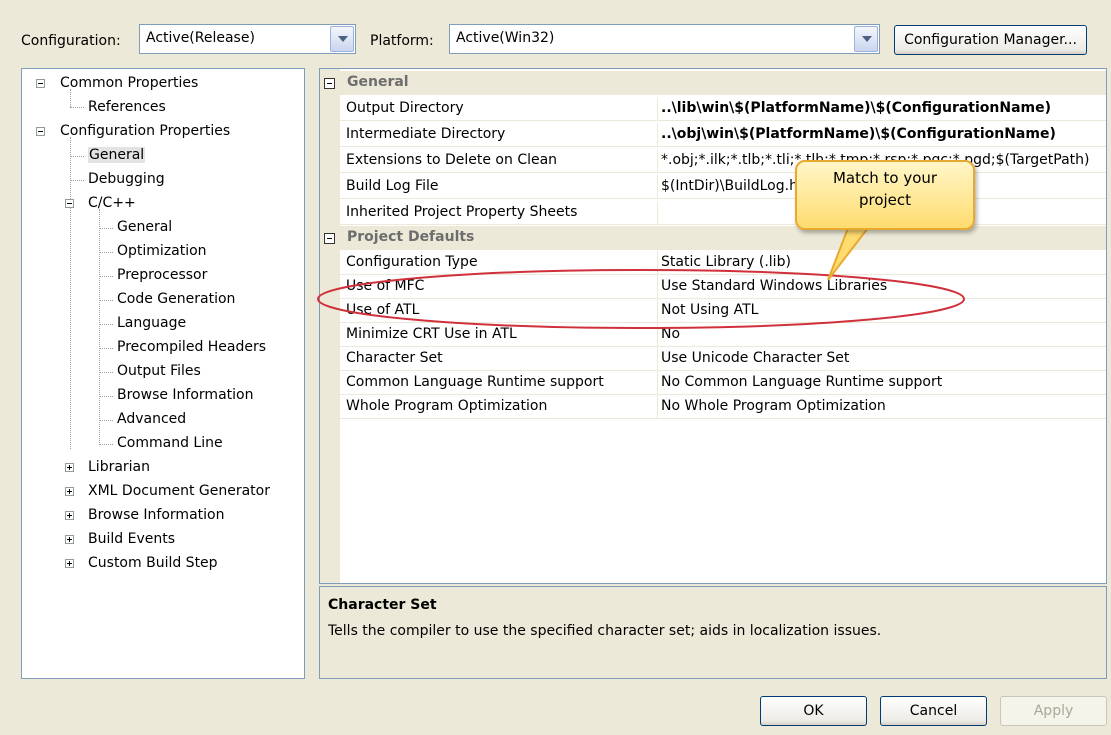 The height and width of the screenshot is (735, 1111). I want to click on property-row-use-of-atl: Use of ATL Not Using ATL, so click(723, 311).